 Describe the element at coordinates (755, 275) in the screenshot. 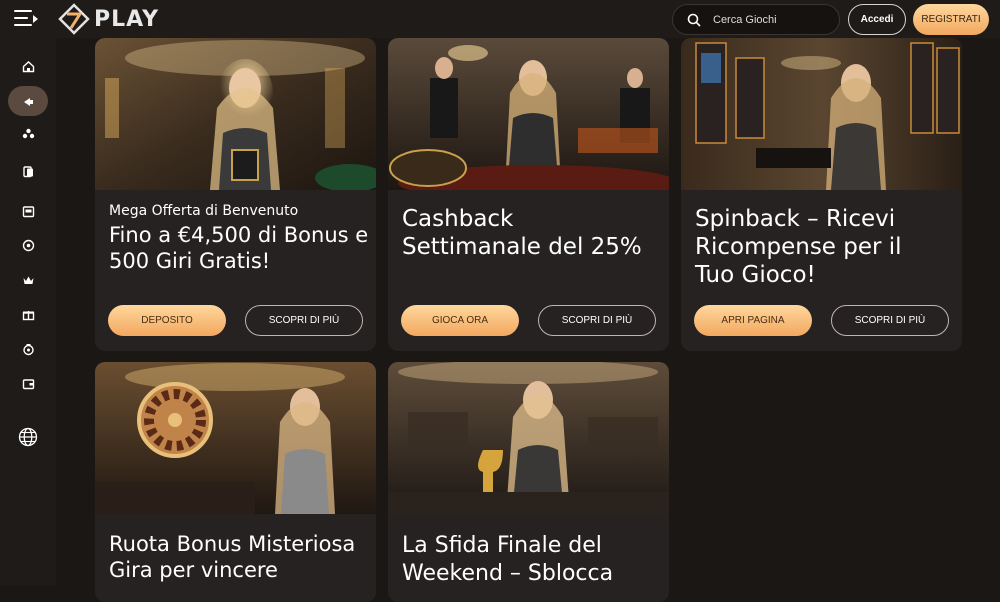

I see `promo-title-line: Tuo Gioco!` at that location.